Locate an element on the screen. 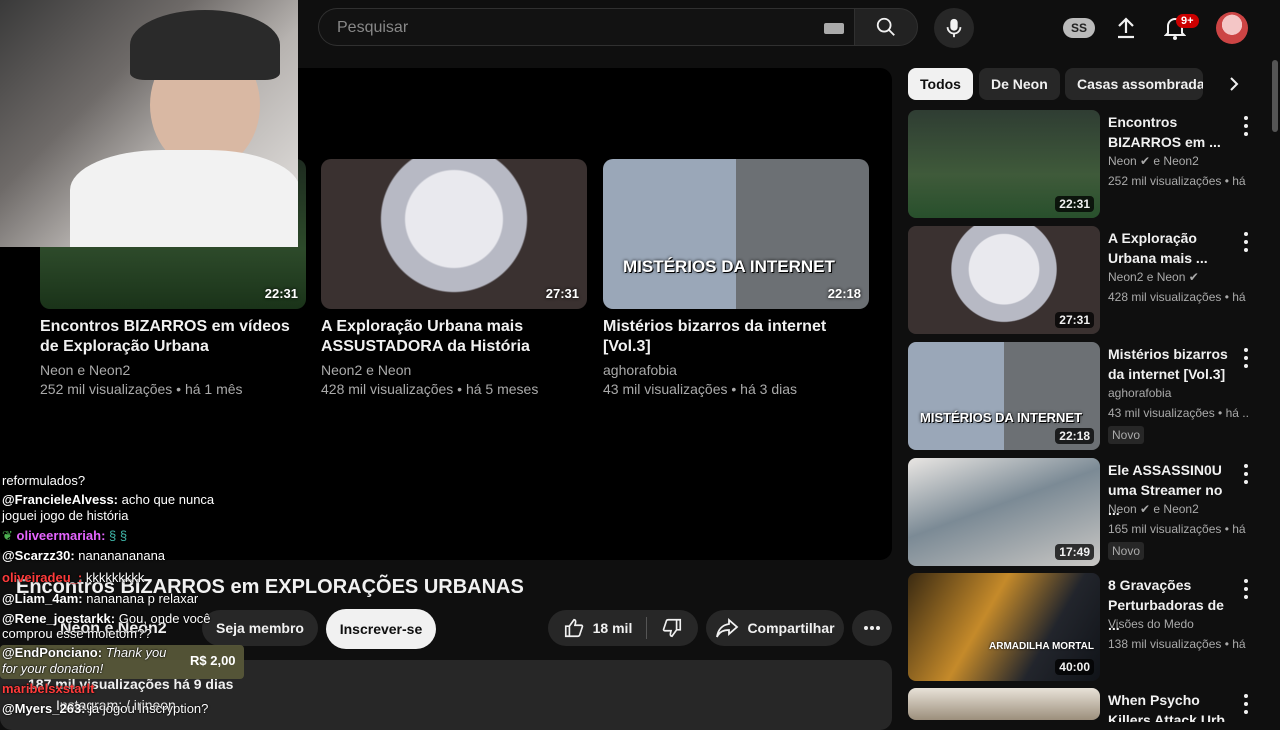  chat-message: comprou esse moletom?? is located at coordinates (77, 634).